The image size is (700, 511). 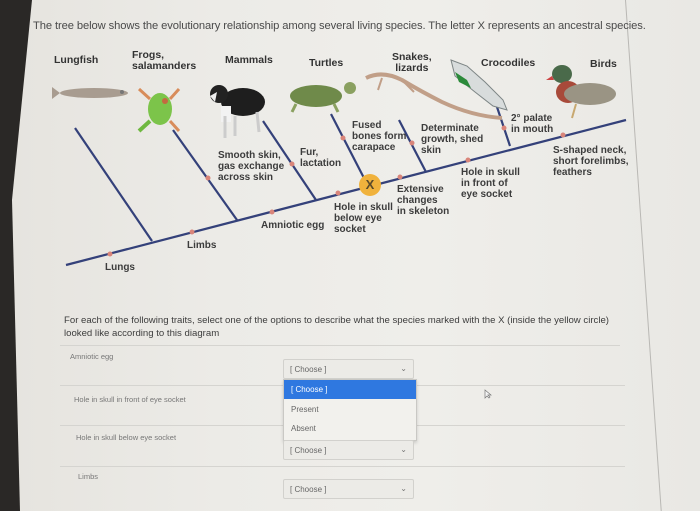 What do you see at coordinates (159, 110) in the screenshot?
I see `frog-icon` at bounding box center [159, 110].